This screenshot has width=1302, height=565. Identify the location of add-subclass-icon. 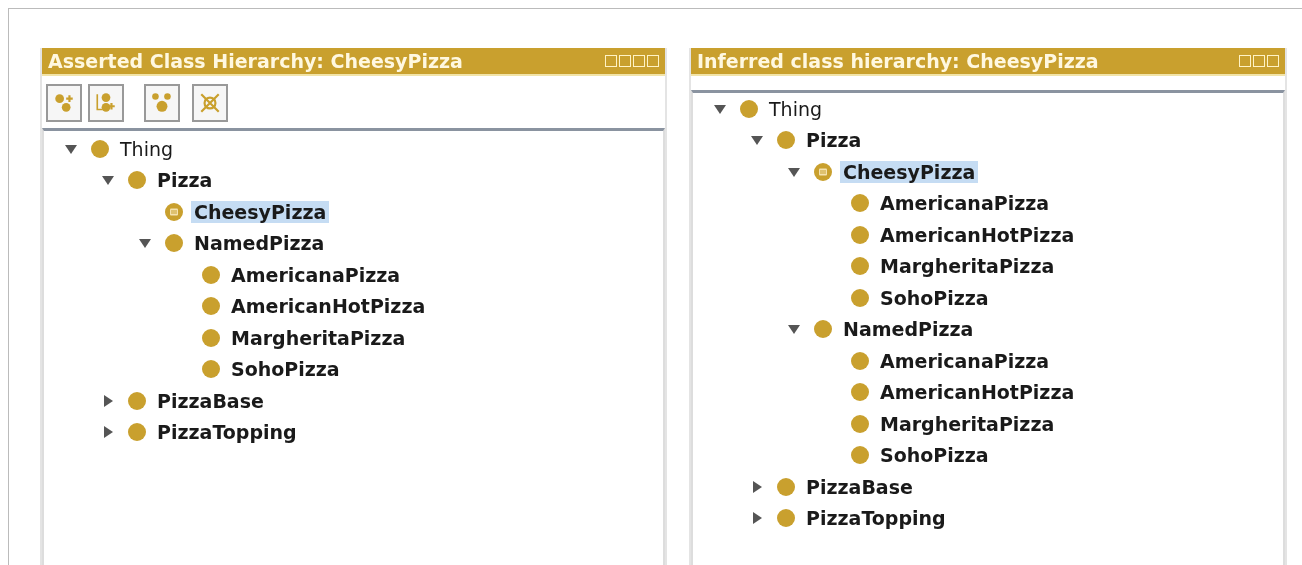
(64, 103).